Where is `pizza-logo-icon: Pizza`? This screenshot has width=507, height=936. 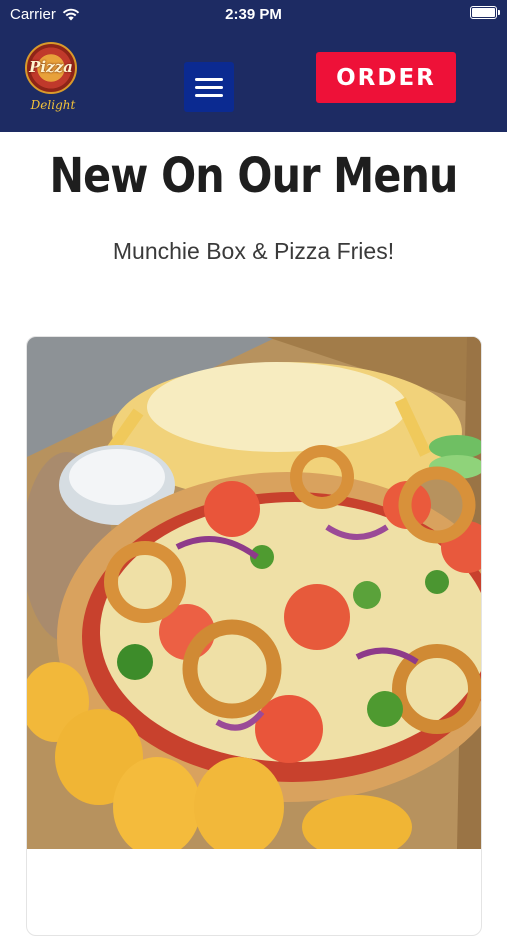
pizza-logo-icon: Pizza is located at coordinates (51, 68).